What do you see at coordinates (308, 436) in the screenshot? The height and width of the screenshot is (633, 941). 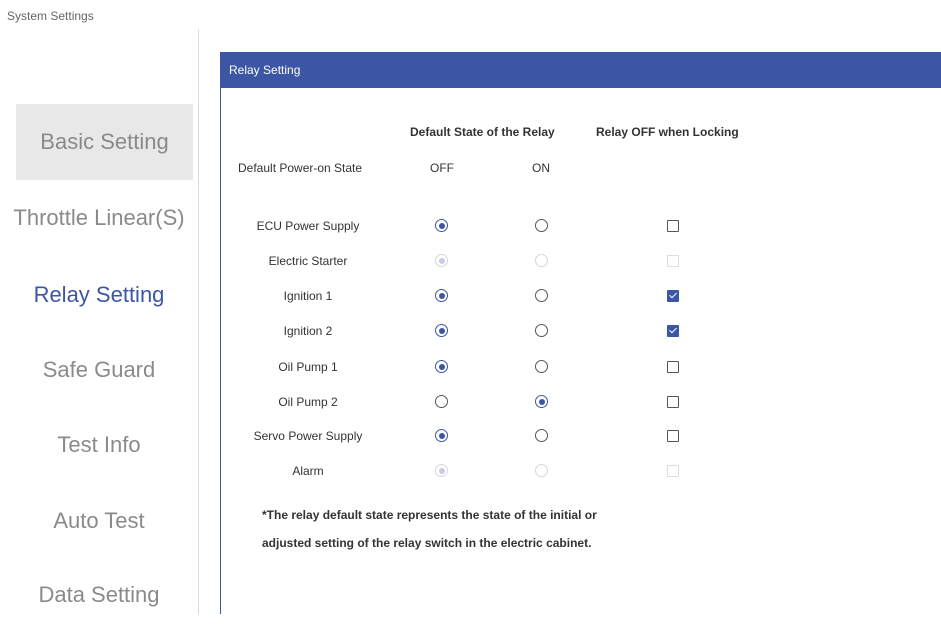 I see `relay-row-label: Servo Power Supply` at bounding box center [308, 436].